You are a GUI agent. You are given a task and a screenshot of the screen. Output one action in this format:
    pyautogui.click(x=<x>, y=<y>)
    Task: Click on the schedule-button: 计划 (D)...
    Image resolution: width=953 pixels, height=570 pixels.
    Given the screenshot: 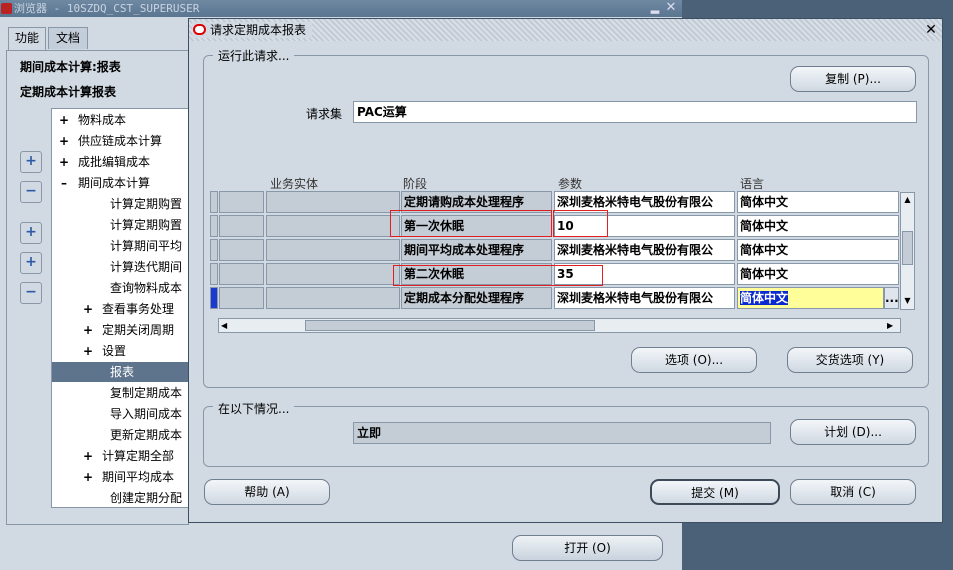 What is the action you would take?
    pyautogui.click(x=853, y=432)
    